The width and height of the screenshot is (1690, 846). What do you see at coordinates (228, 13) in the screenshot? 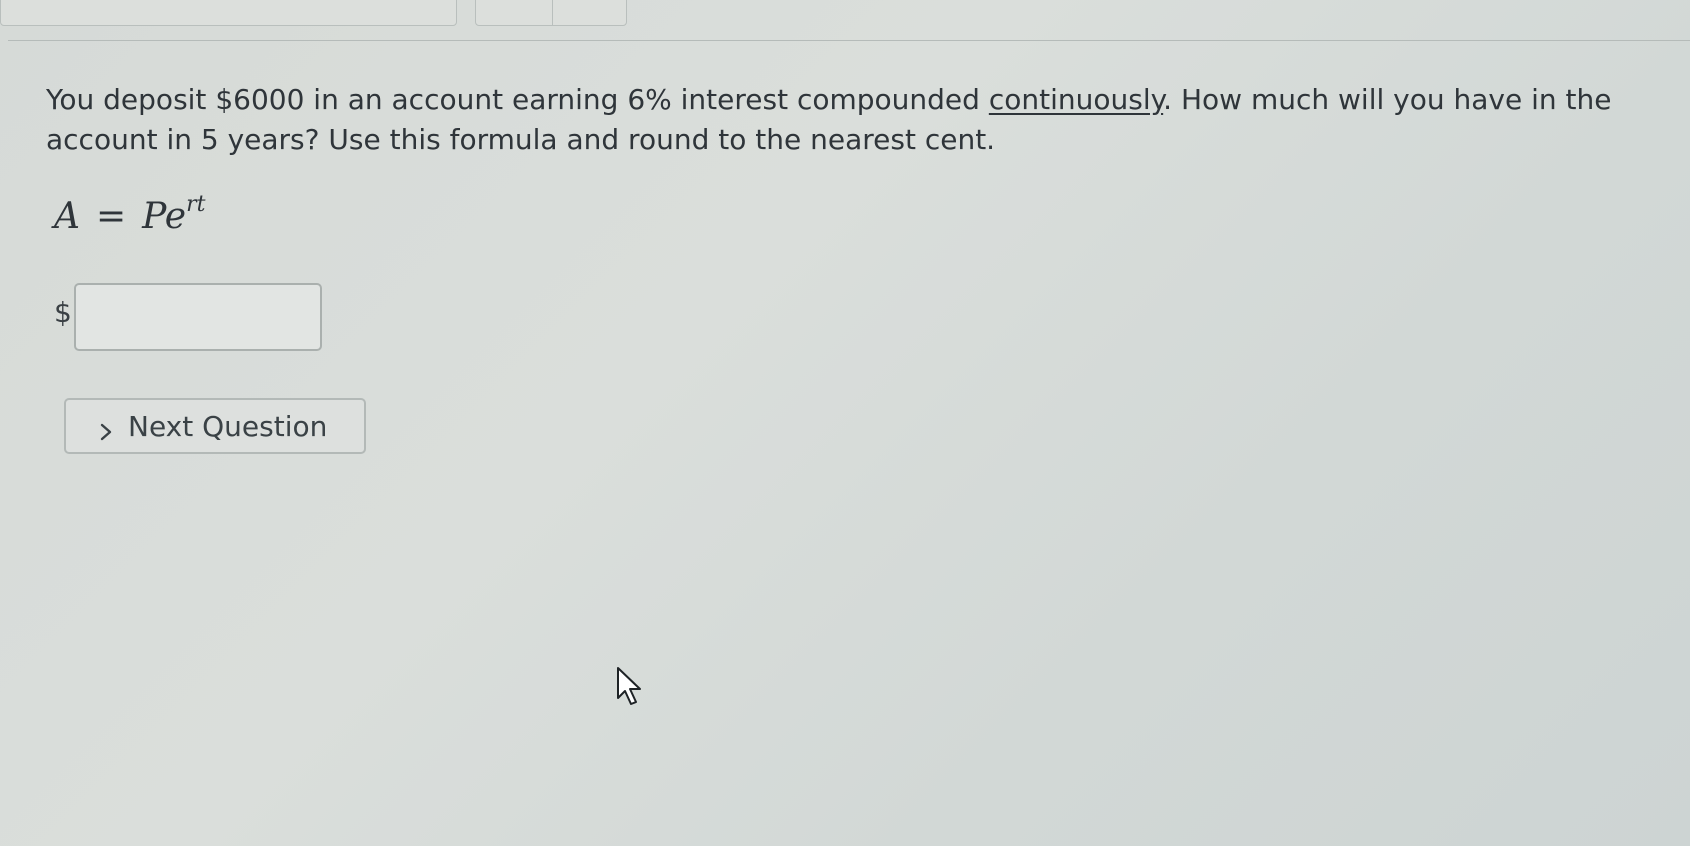
I see `question-tab` at bounding box center [228, 13].